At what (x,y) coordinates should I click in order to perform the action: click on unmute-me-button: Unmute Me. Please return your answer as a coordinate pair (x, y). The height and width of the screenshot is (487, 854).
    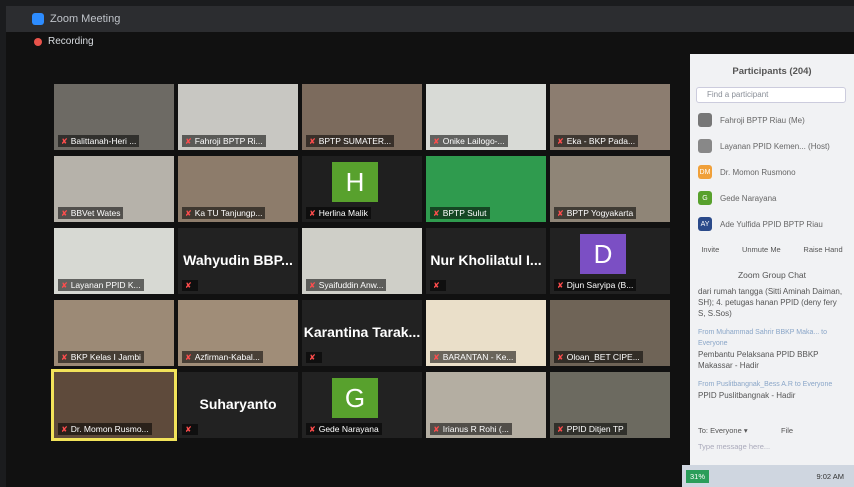
    Looking at the image, I should click on (761, 249).